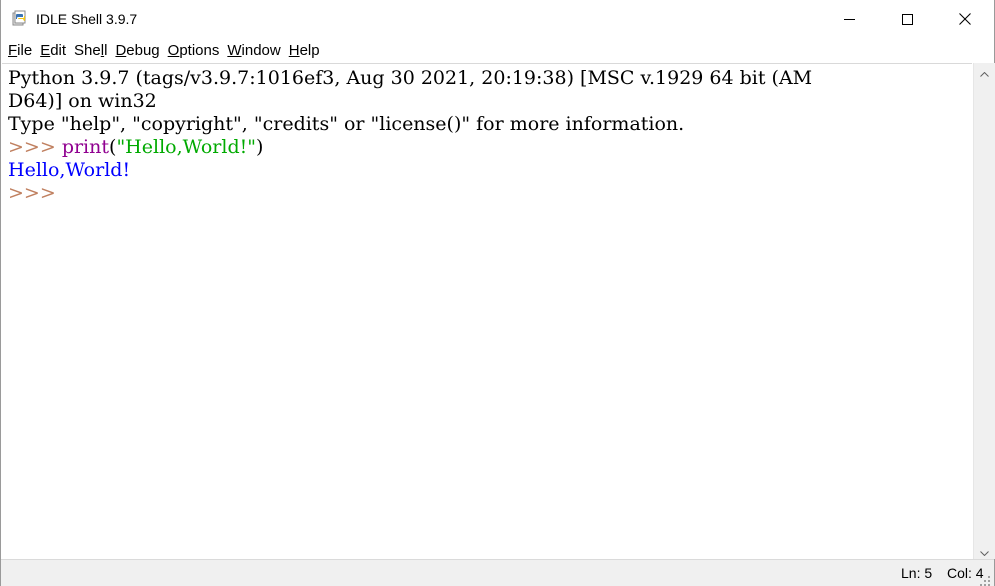 The height and width of the screenshot is (586, 995). I want to click on arrow-up-icon, so click(984, 71).